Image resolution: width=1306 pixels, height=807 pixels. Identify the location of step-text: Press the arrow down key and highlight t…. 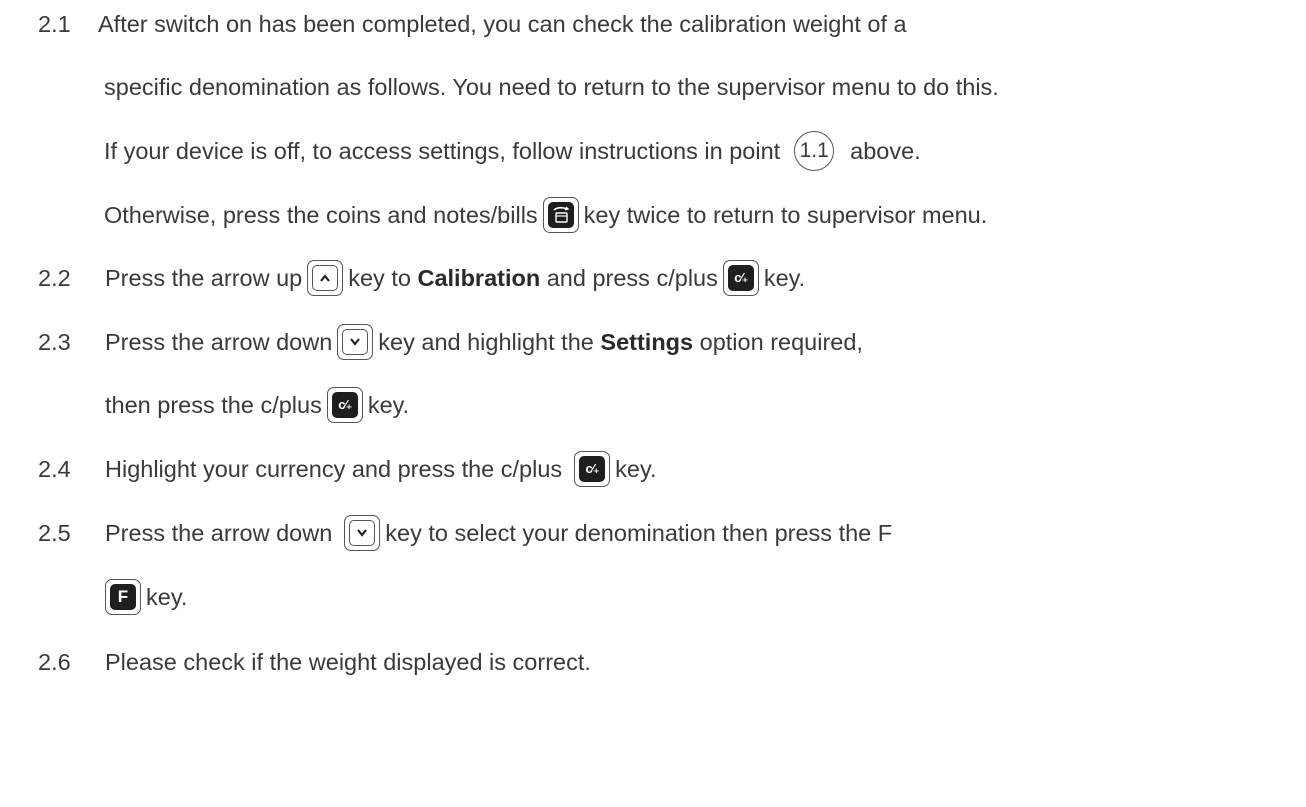
(484, 342).